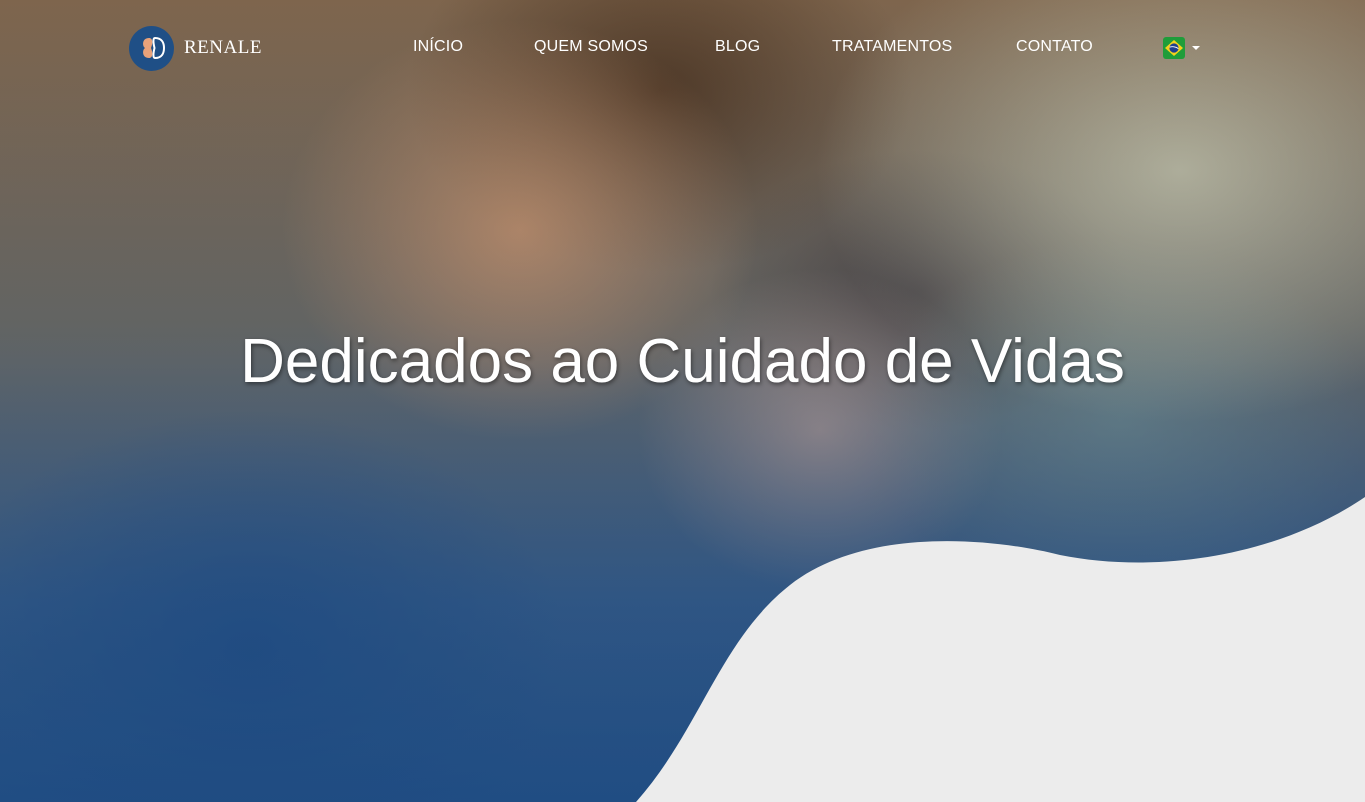 Image resolution: width=1365 pixels, height=802 pixels. Describe the element at coordinates (1196, 48) in the screenshot. I see `caret-down-icon` at that location.